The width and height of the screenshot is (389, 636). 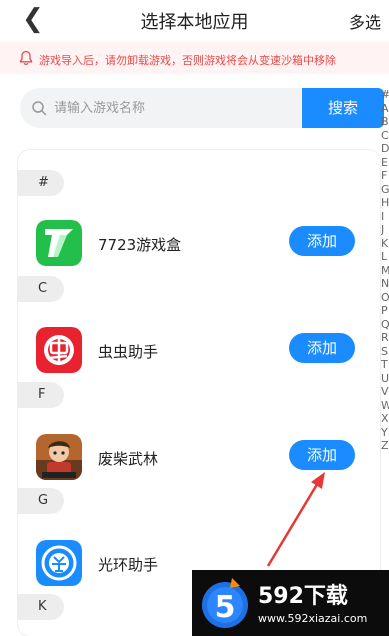 What do you see at coordinates (385, 392) in the screenshot?
I see `alphabet-index-item: V` at bounding box center [385, 392].